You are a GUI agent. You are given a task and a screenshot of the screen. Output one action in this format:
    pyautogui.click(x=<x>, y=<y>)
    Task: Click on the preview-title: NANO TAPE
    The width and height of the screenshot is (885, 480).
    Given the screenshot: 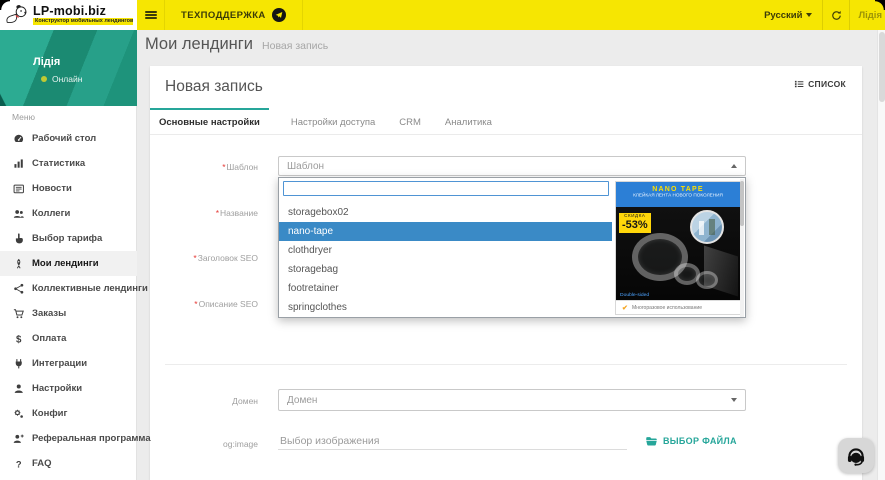 What is the action you would take?
    pyautogui.click(x=678, y=189)
    